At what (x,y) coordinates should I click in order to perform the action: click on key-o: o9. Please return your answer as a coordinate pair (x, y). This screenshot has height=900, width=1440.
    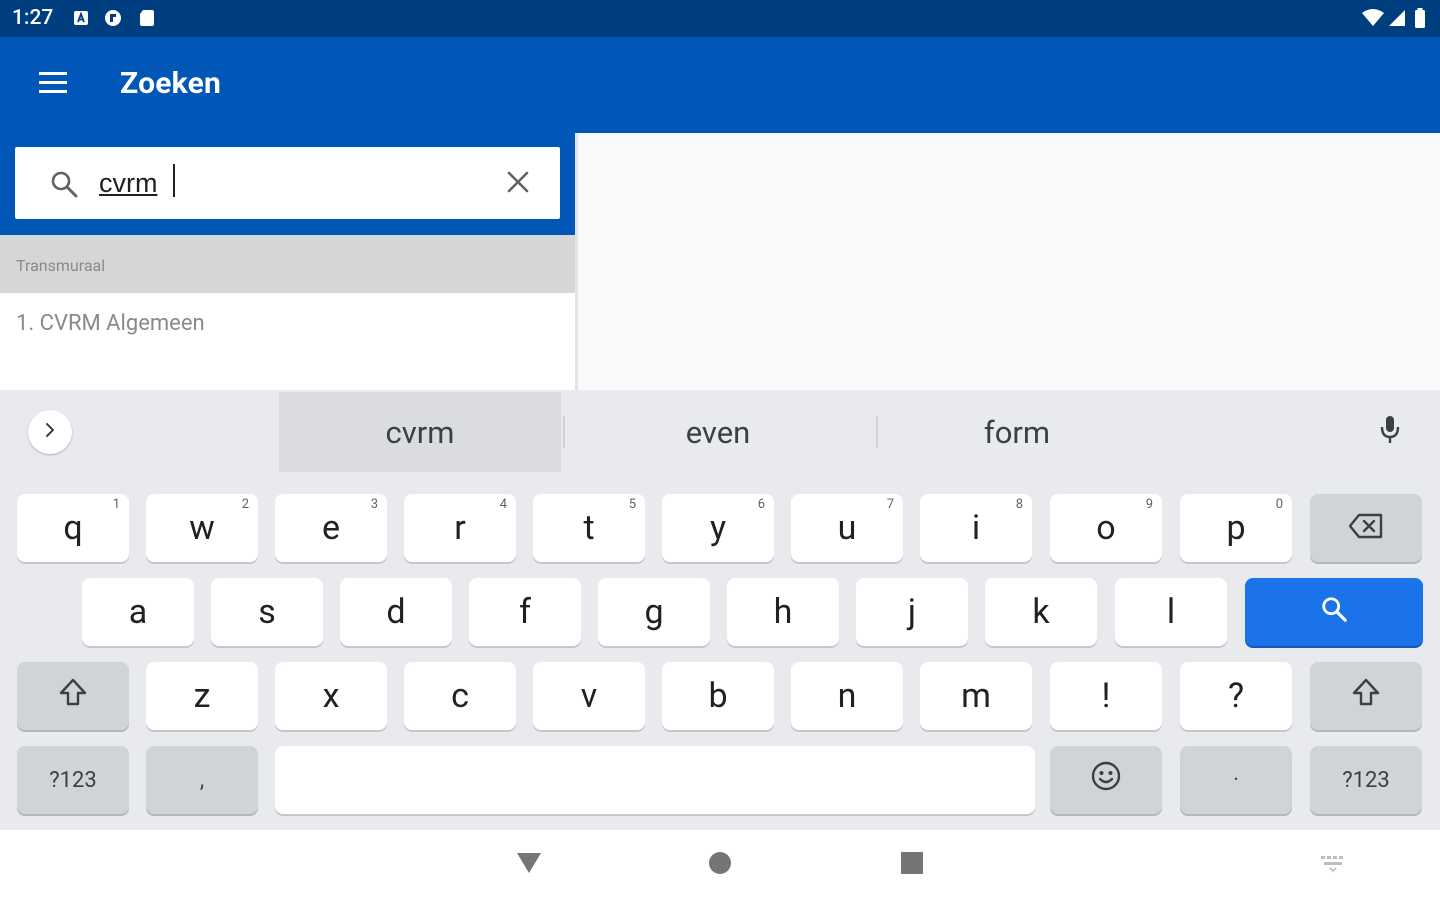
    Looking at the image, I should click on (1106, 528).